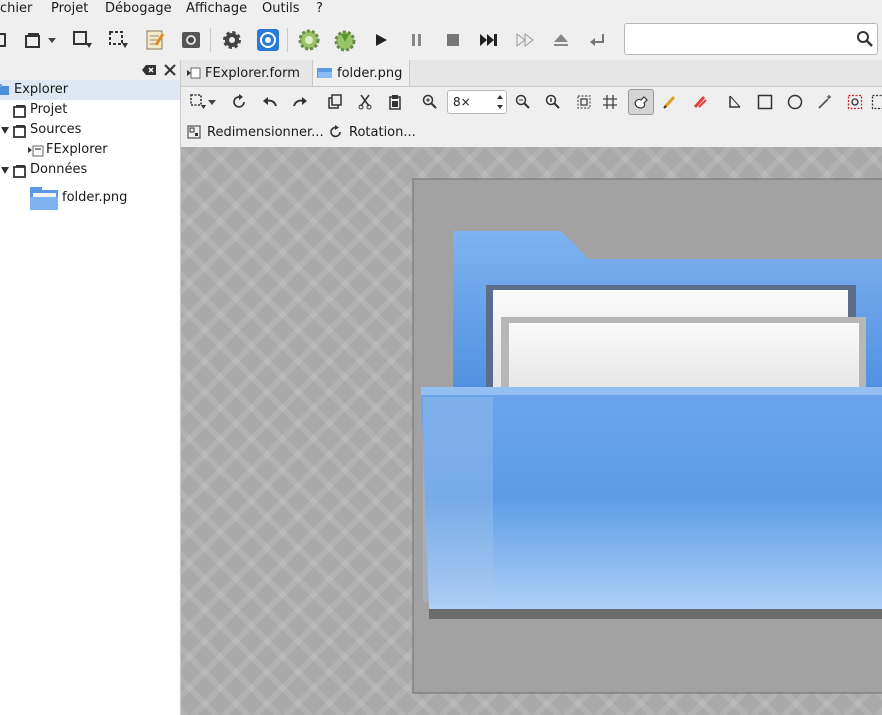  What do you see at coordinates (865, 39) in the screenshot?
I see `search-icon` at bounding box center [865, 39].